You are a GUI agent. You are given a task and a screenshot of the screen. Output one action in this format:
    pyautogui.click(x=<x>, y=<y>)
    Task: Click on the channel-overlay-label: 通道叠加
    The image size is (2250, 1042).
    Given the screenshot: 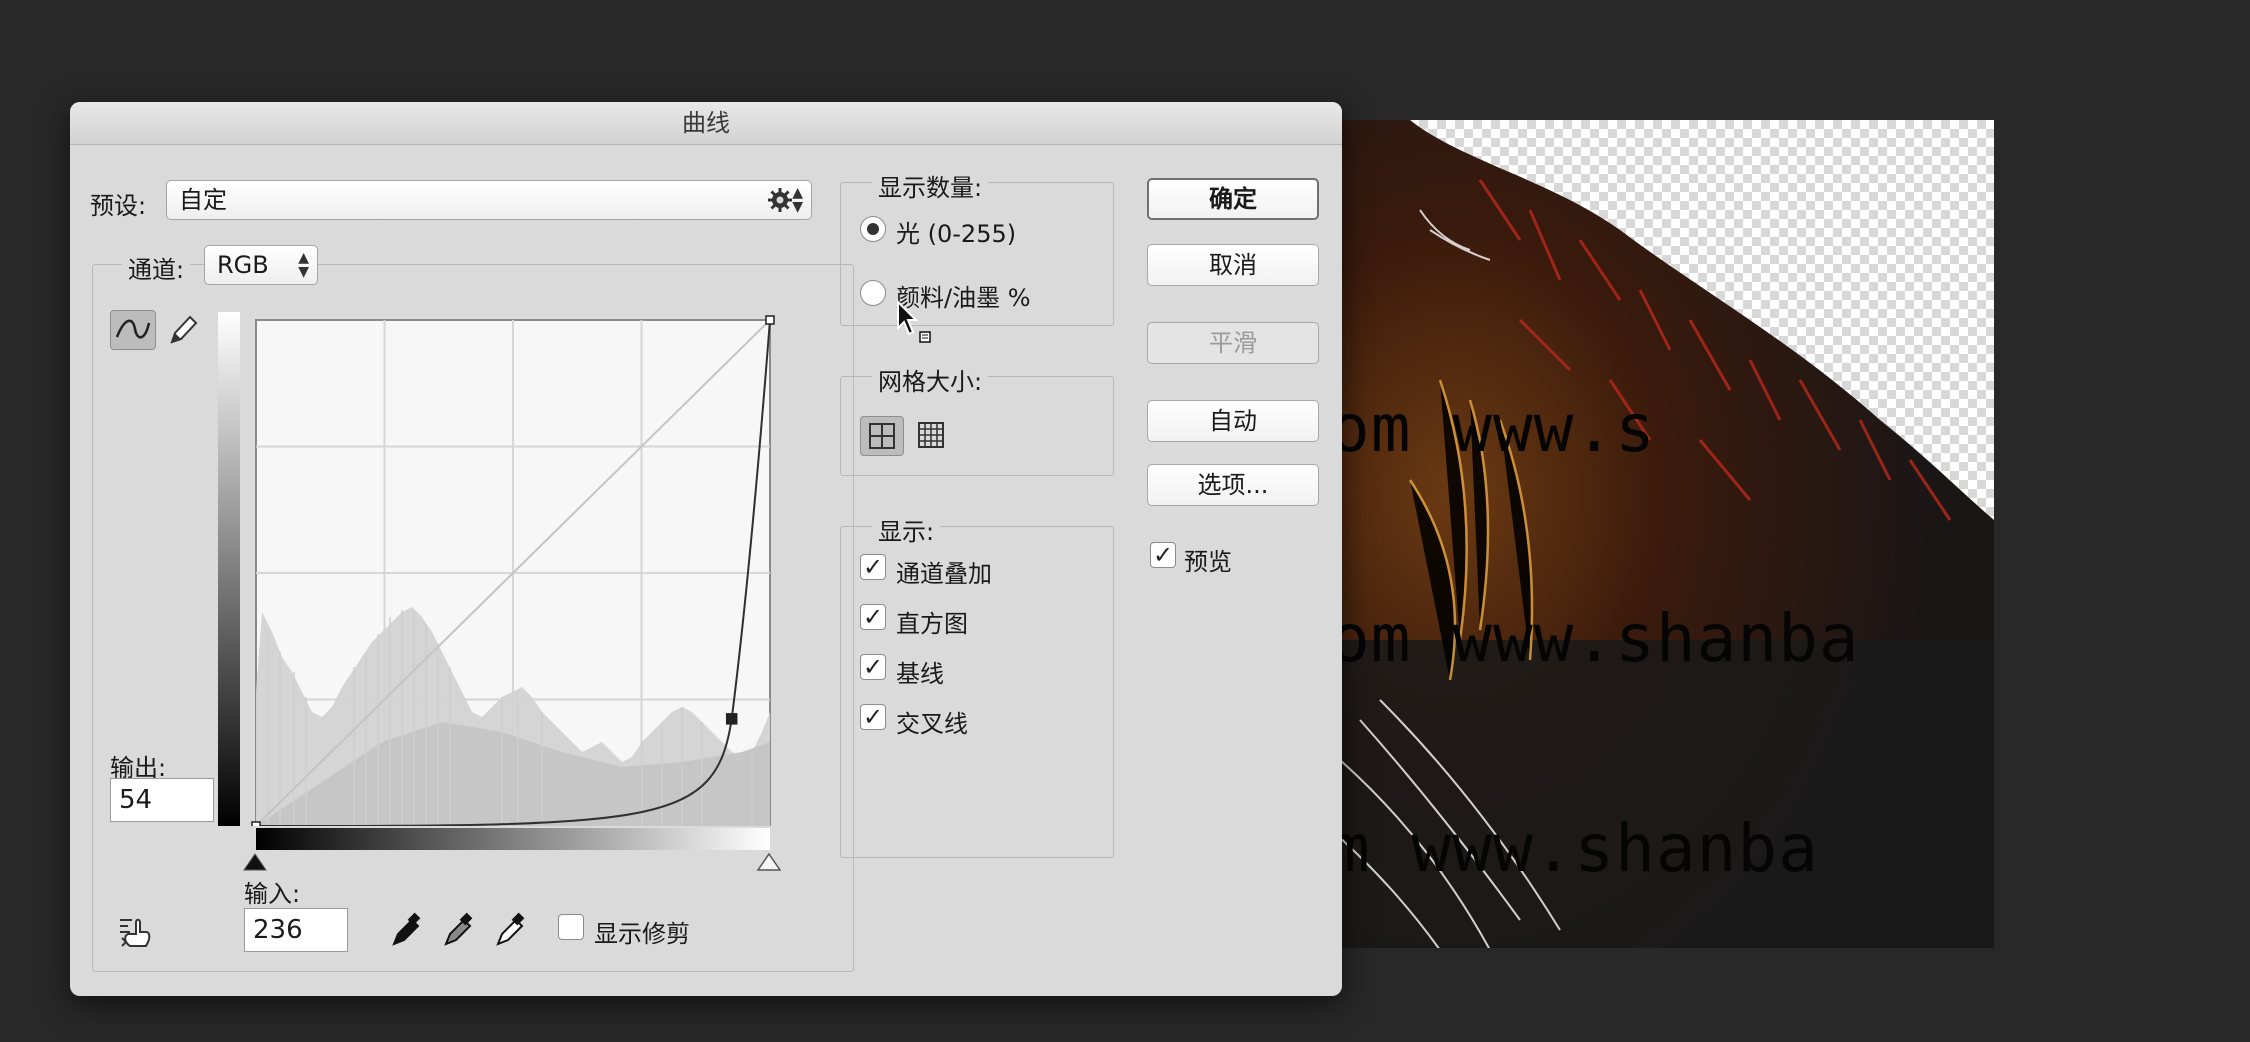 What is the action you would take?
    pyautogui.click(x=944, y=574)
    